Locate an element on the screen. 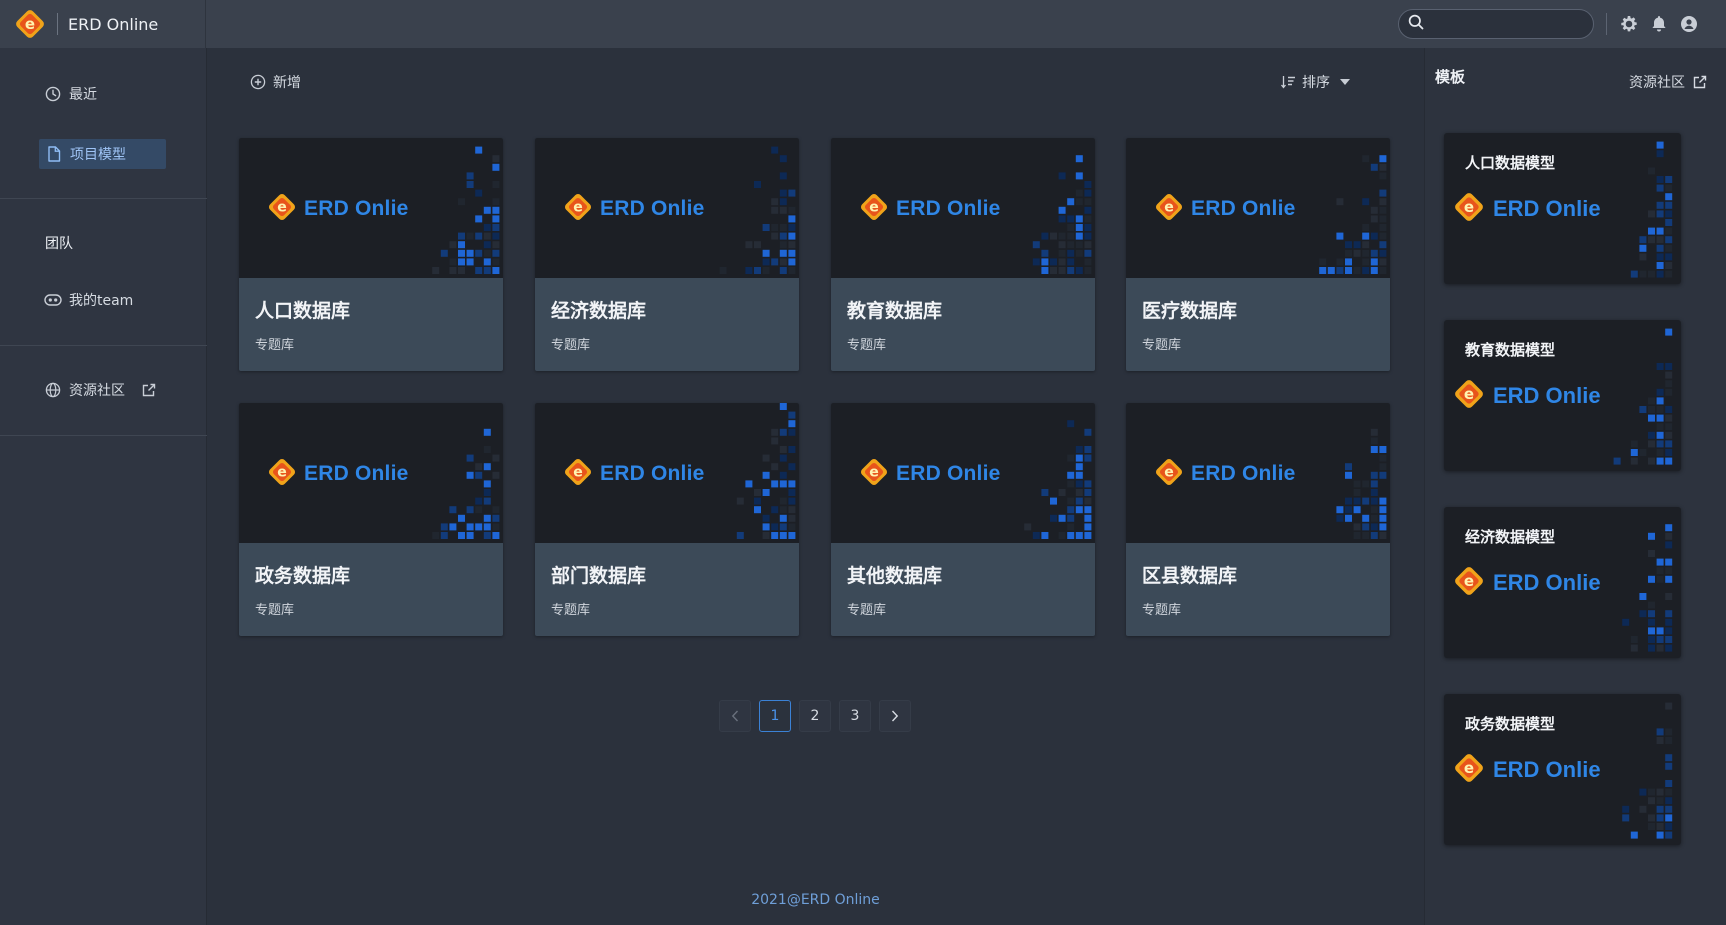 The image size is (1726, 925). brand-divider is located at coordinates (57, 24).